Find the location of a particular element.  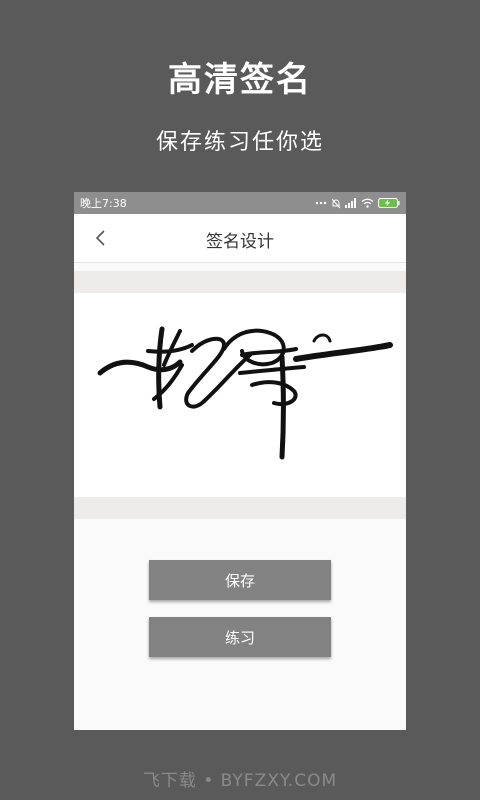

signal-icon is located at coordinates (350, 203).